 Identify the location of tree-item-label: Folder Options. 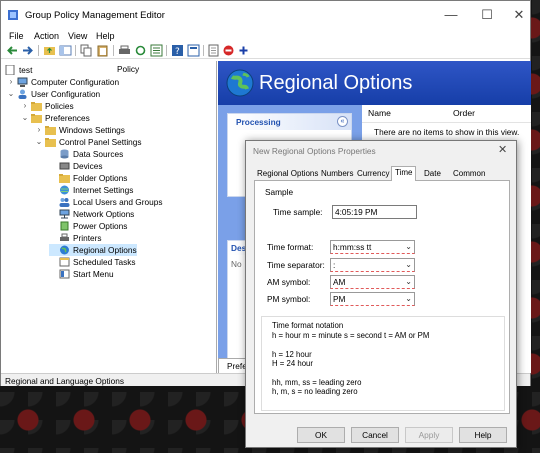
(100, 178).